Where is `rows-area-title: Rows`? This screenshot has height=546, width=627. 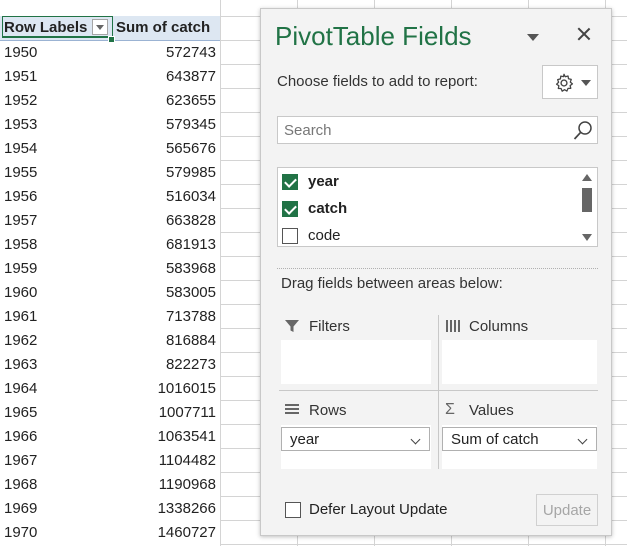
rows-area-title: Rows is located at coordinates (328, 410).